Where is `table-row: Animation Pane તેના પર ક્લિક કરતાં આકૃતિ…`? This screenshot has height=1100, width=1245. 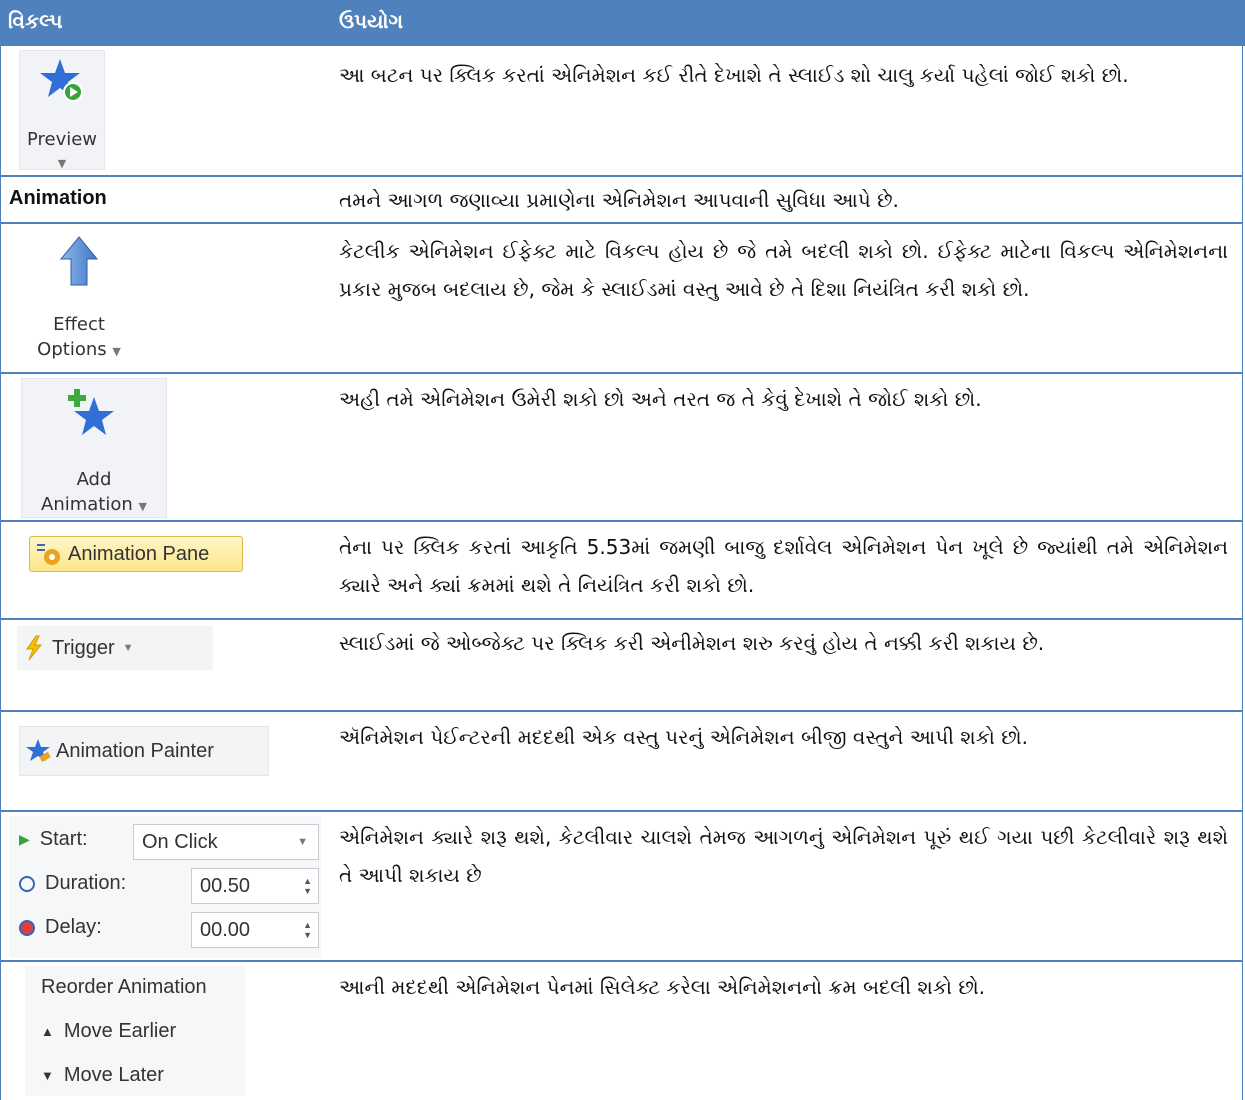
table-row: Animation Pane તેના પર ક્લિક કરતાં આકૃતિ… is located at coordinates (621, 571).